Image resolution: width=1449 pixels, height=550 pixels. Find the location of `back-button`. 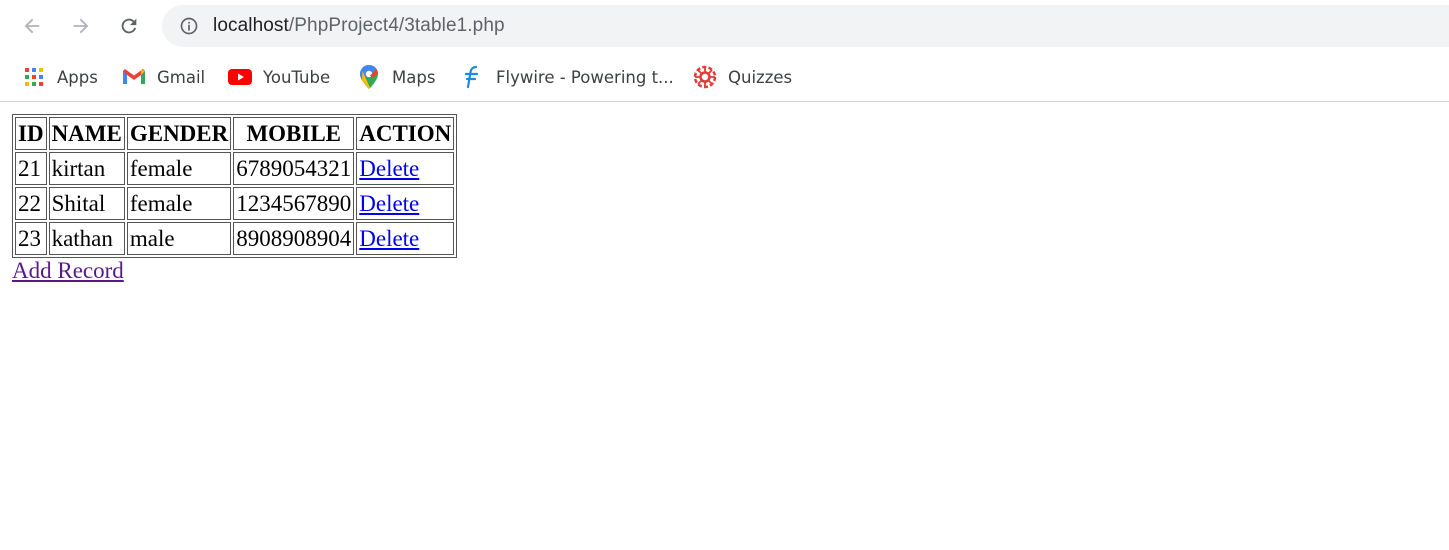

back-button is located at coordinates (32, 26).